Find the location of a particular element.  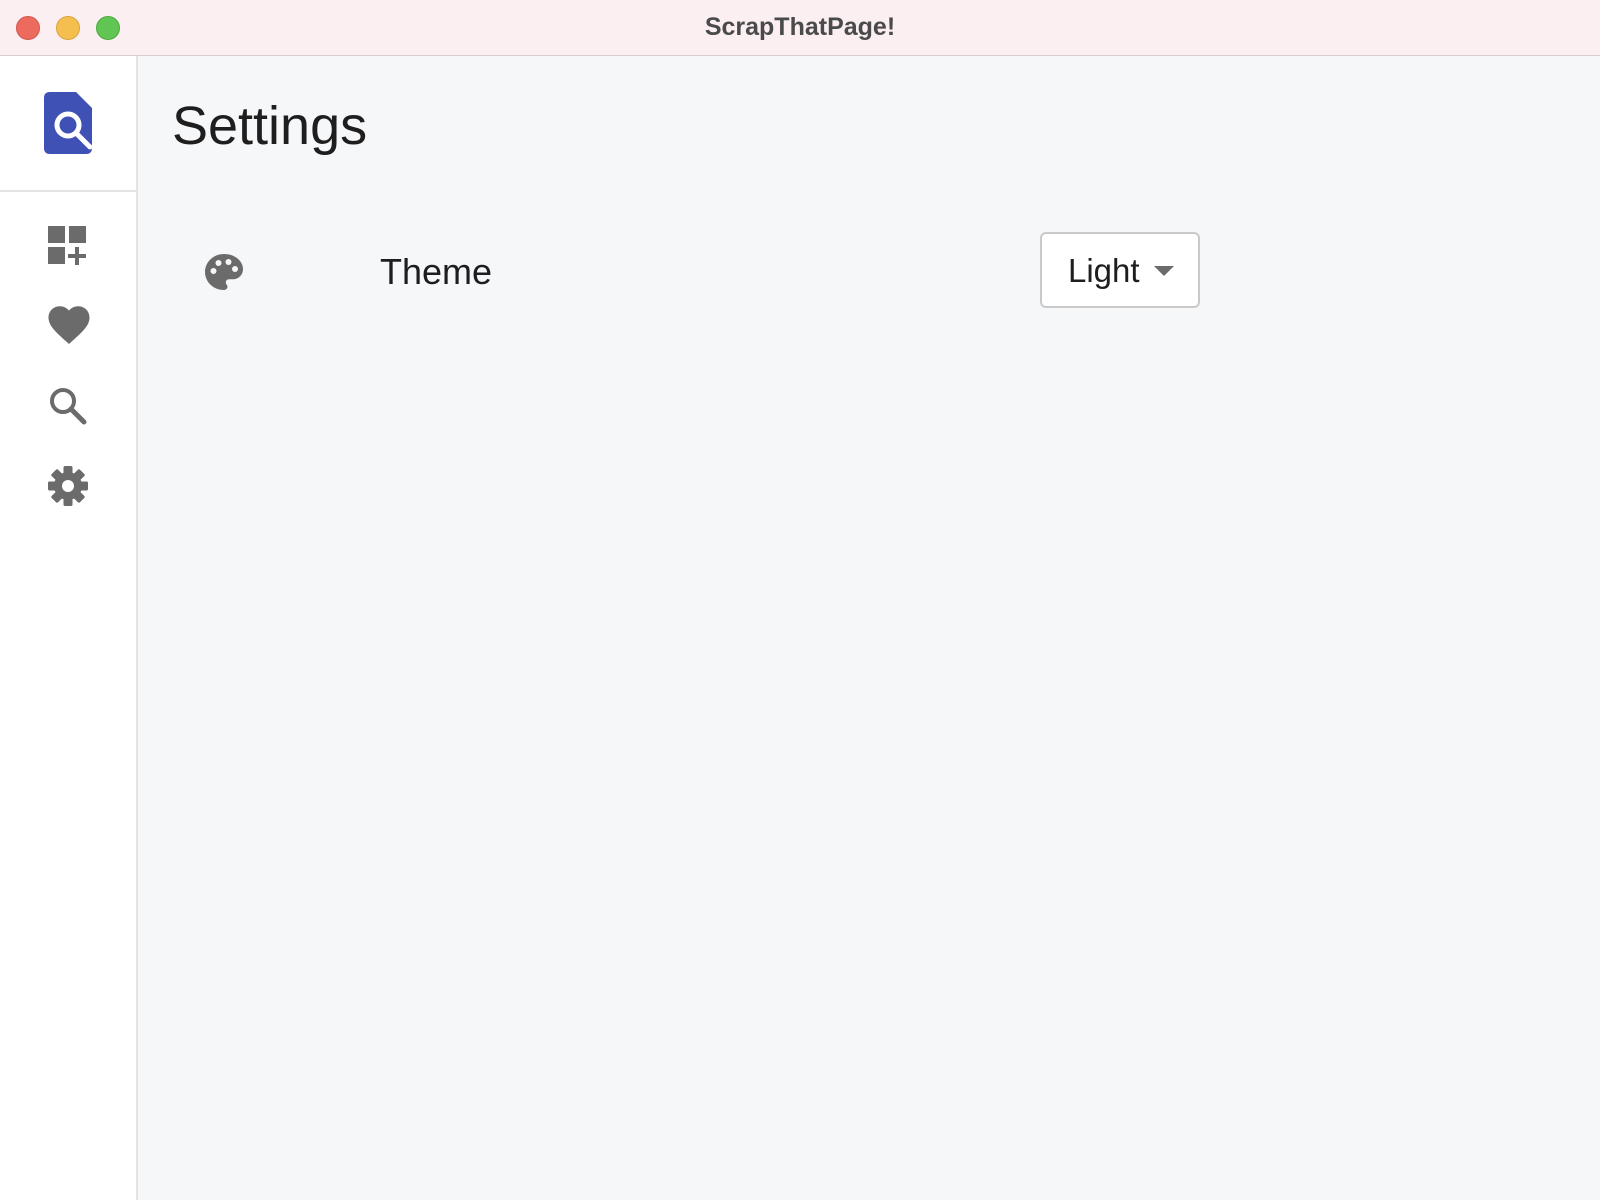

sidebar-item-settings is located at coordinates (68, 486).